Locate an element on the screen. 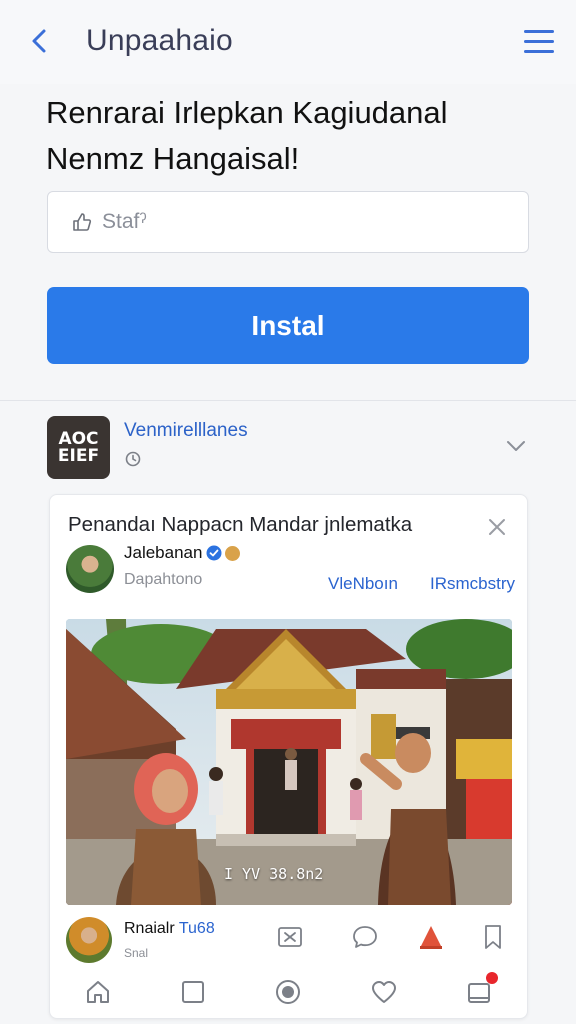 The image size is (576, 1024). clock-icon is located at coordinates (133, 459).